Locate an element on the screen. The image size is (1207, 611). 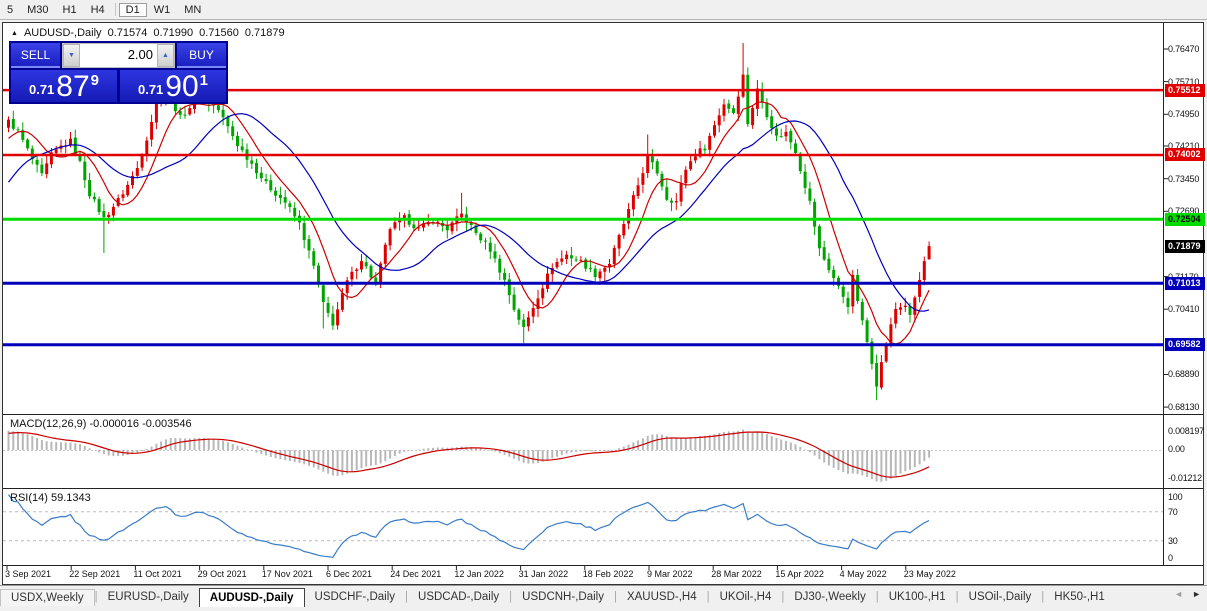
date-label: 29 Oct 2021 is located at coordinates (222, 574).